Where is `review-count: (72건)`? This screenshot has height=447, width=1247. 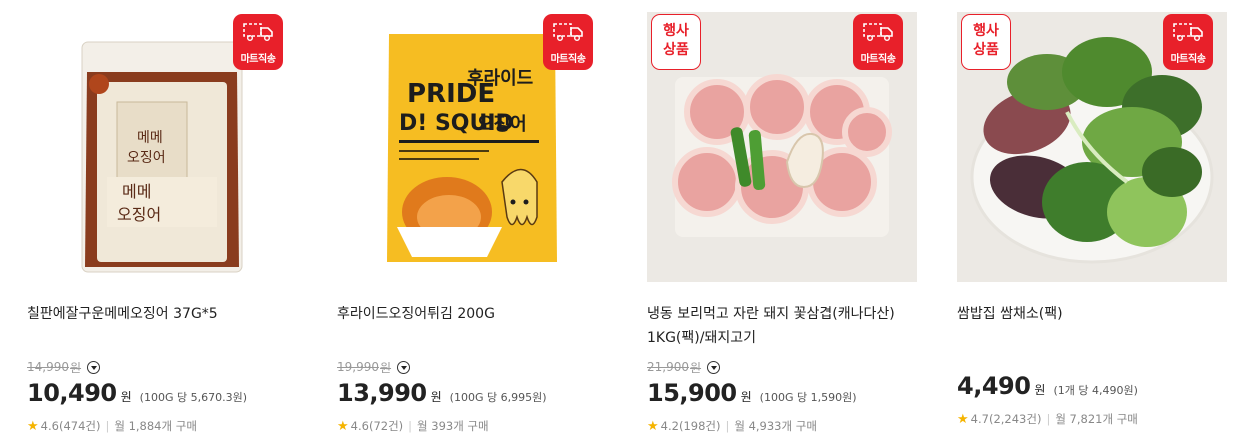 review-count: (72건) is located at coordinates (386, 426).